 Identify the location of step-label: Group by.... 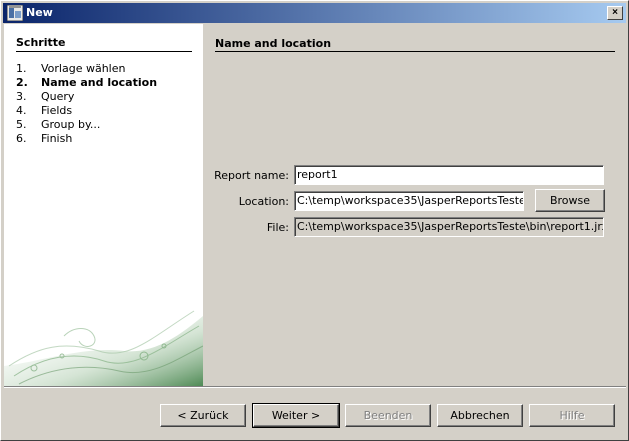
(71, 124).